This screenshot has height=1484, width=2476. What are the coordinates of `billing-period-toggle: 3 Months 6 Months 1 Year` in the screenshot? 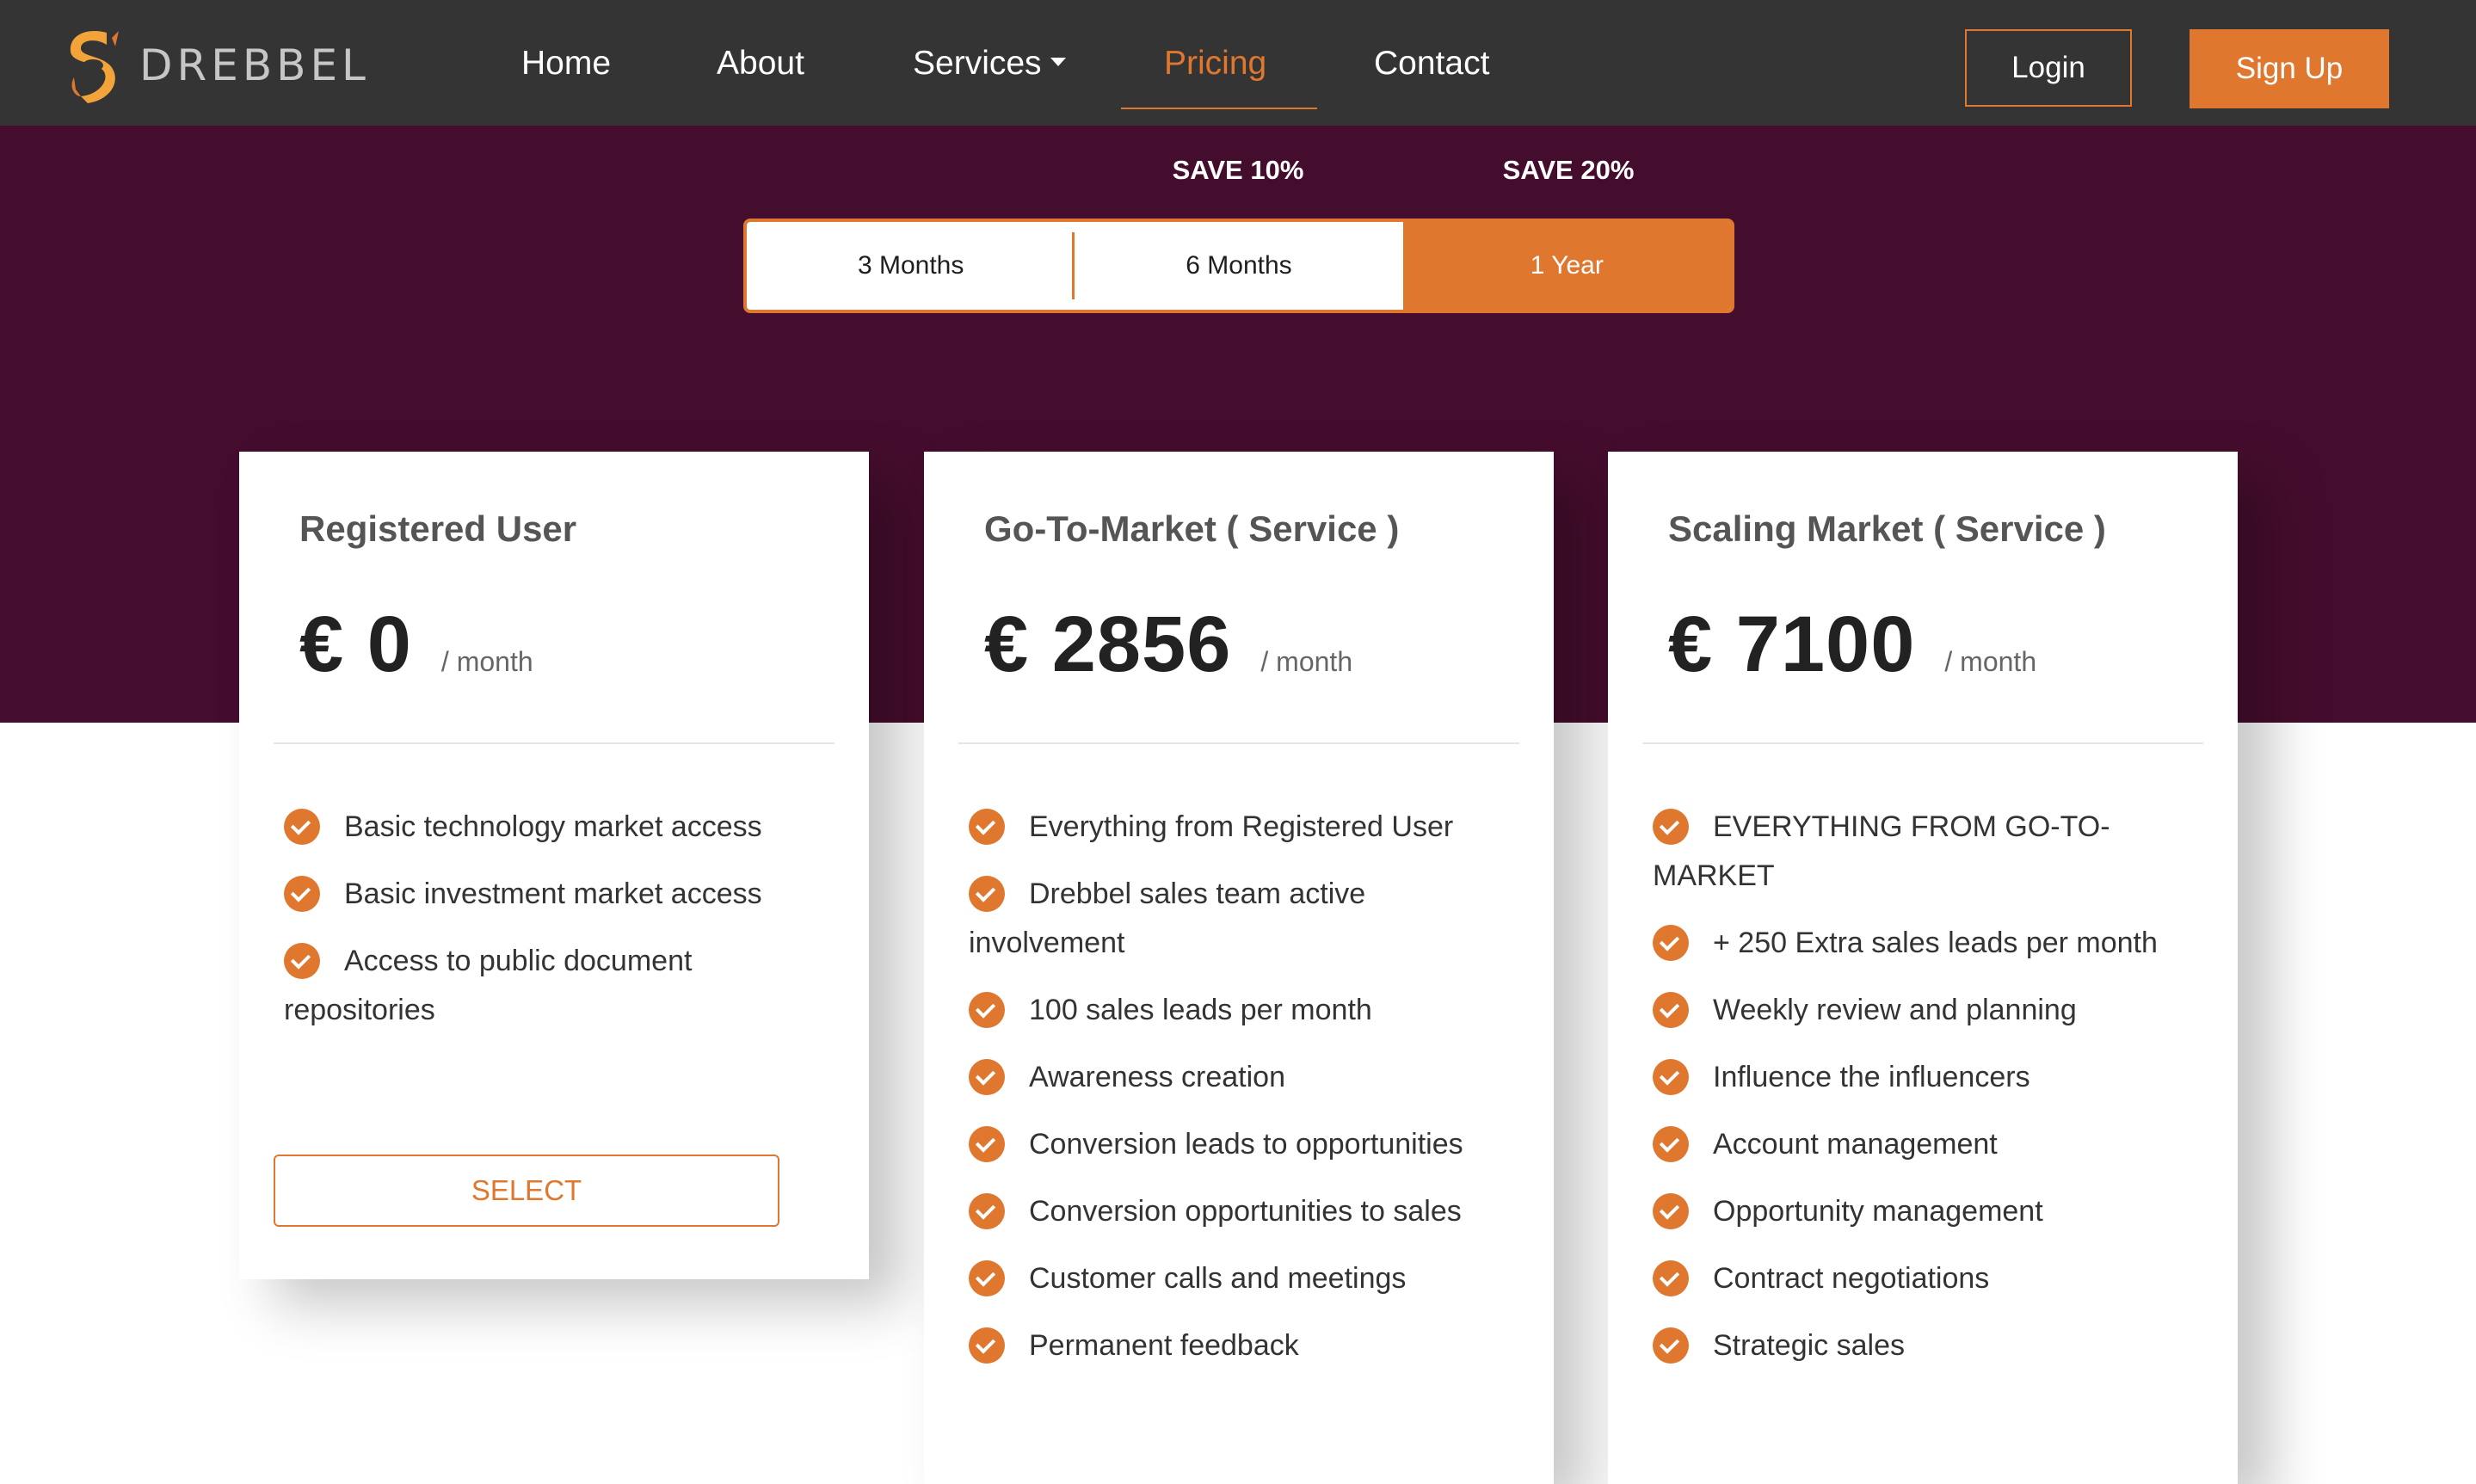 It's located at (1238, 266).